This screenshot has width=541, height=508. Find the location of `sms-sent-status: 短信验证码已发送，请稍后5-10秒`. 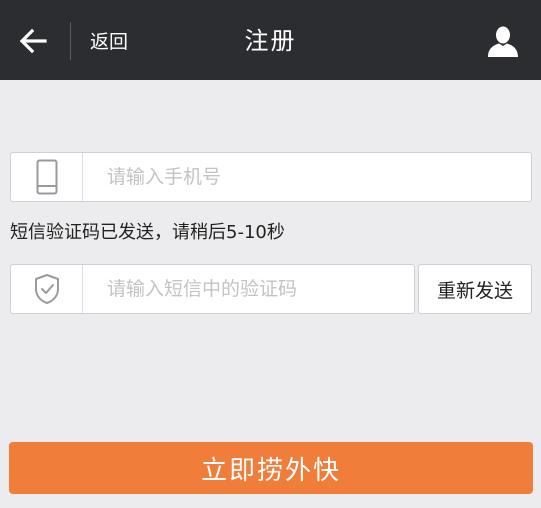

sms-sent-status: 短信验证码已发送，请稍后5-10秒 is located at coordinates (147, 232).